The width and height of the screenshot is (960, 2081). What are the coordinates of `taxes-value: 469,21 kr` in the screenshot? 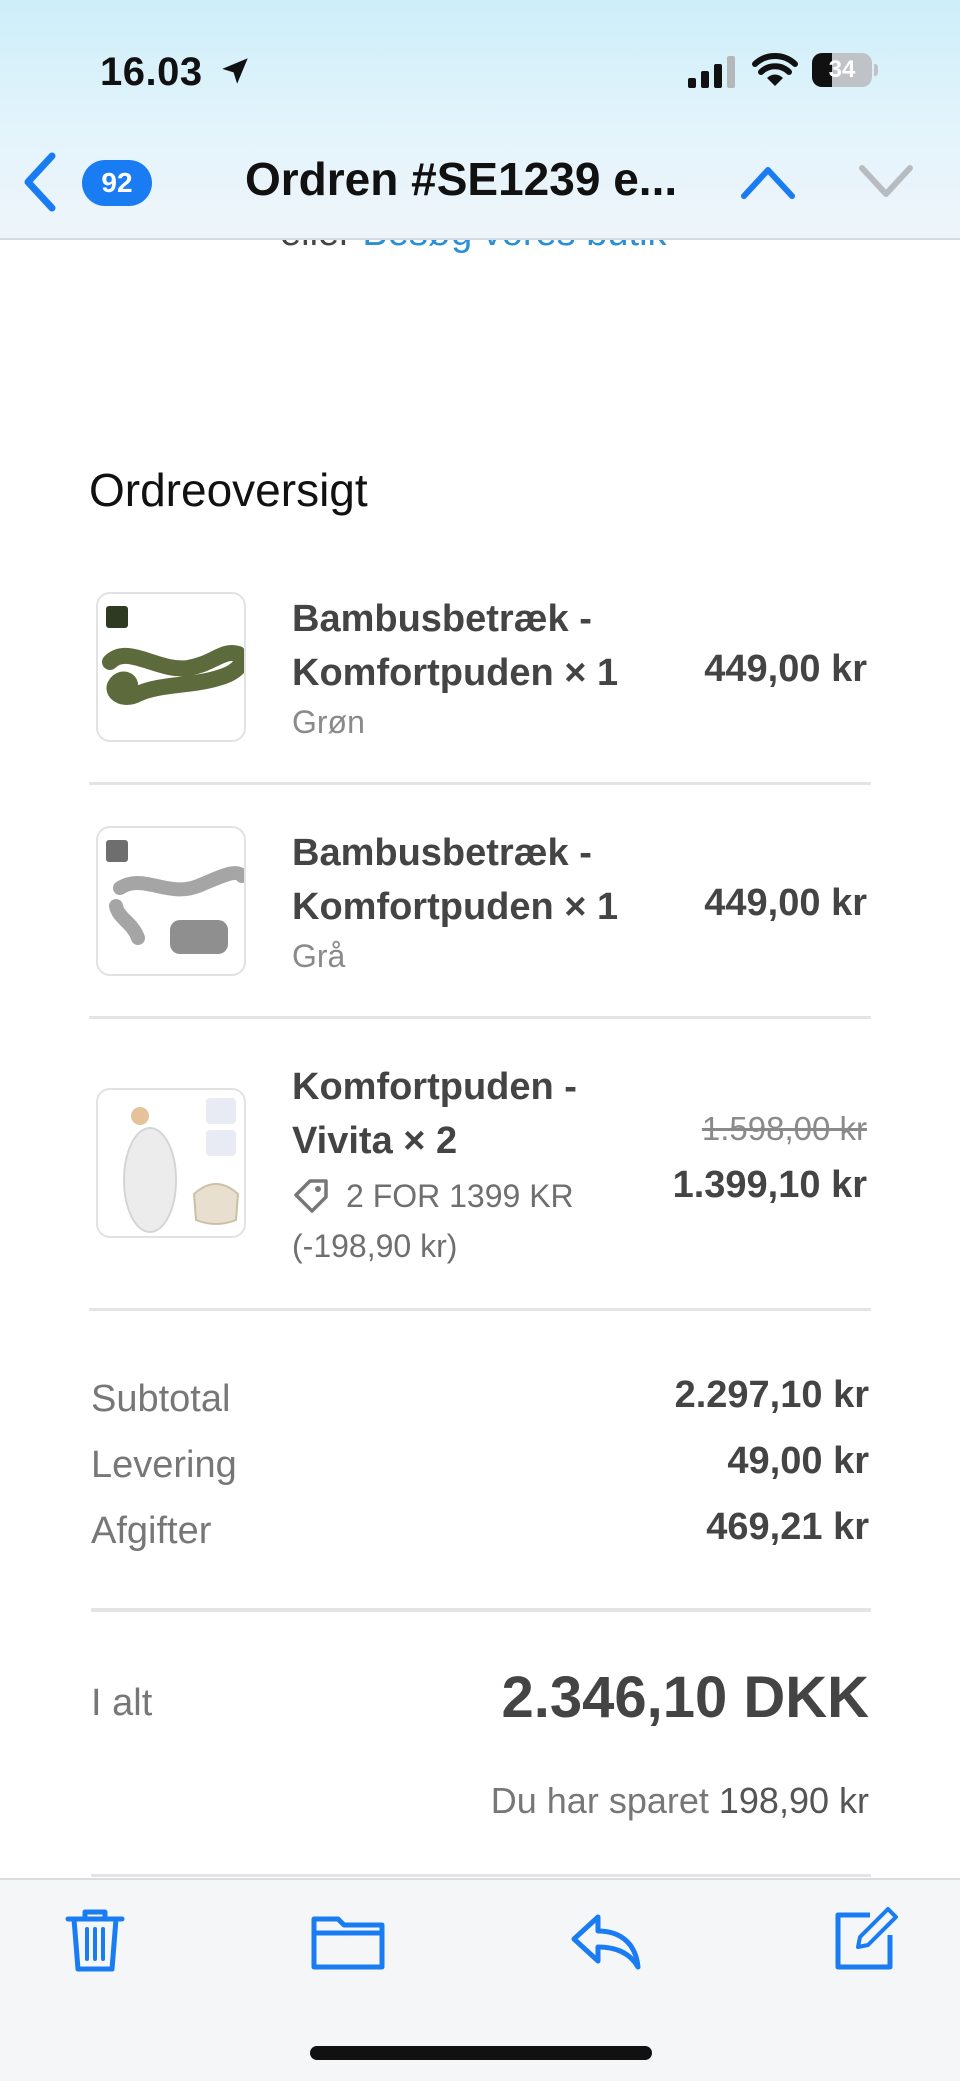 It's located at (787, 1527).